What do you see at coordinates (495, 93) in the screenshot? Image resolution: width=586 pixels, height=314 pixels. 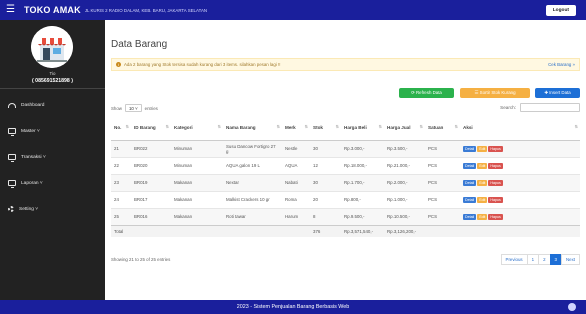 I see `sort-low-stock-button: ☰ Sortir Stok Kurang` at bounding box center [495, 93].